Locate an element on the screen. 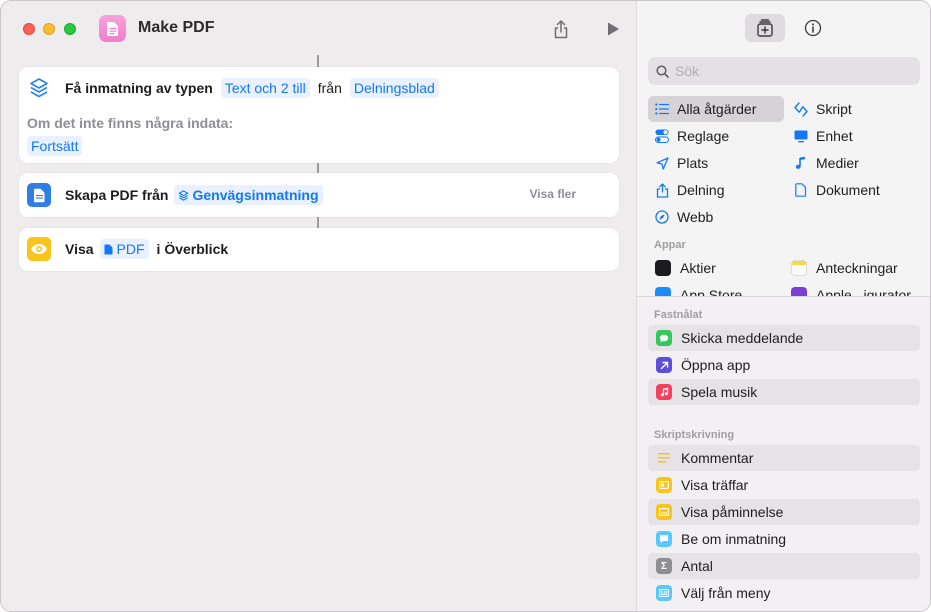 The image size is (931, 612). app-notes: Anteckningar is located at coordinates (844, 268).